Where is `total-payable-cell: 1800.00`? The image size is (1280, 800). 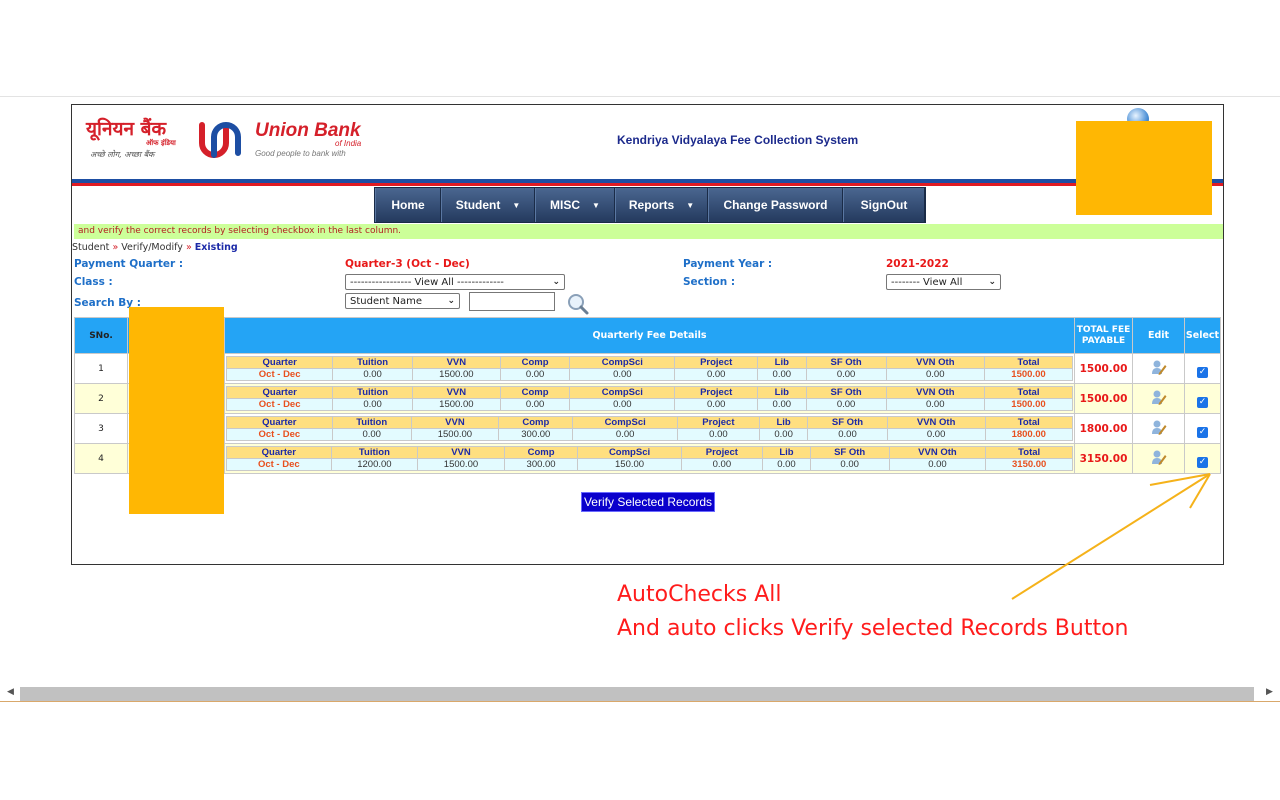
total-payable-cell: 1800.00 is located at coordinates (1103, 428).